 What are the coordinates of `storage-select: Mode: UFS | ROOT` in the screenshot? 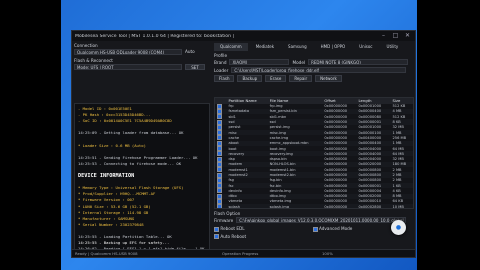 It's located at (128, 67).